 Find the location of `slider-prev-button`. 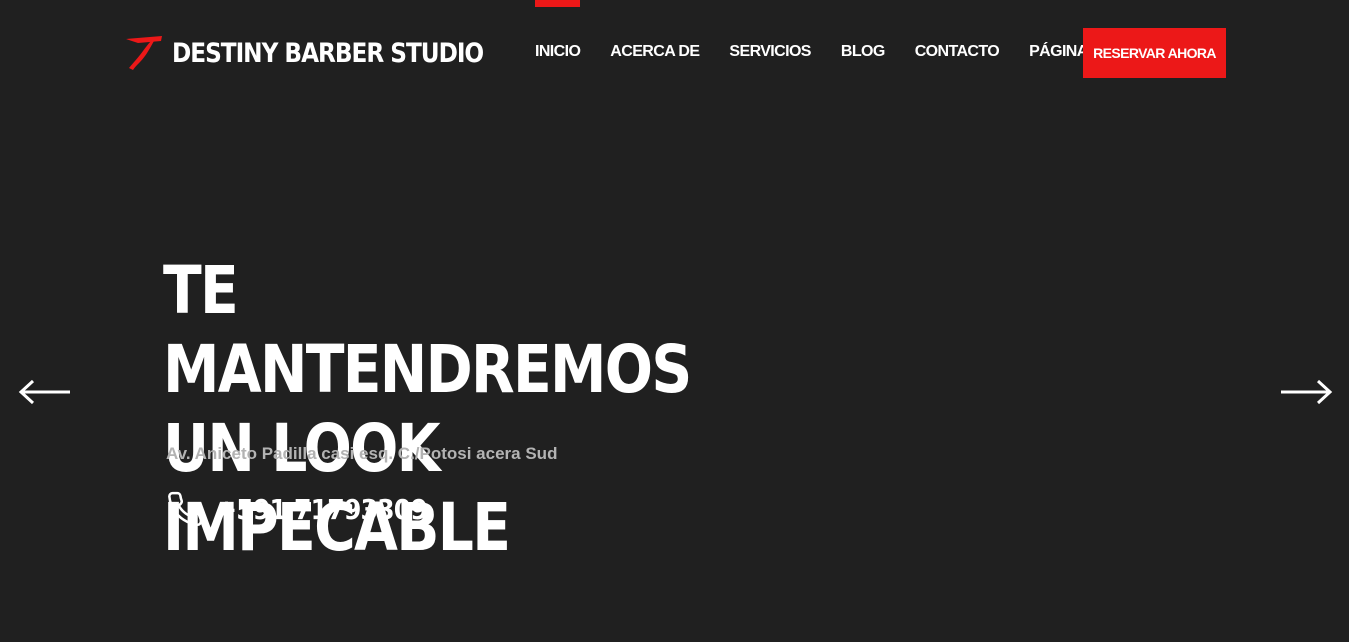

slider-prev-button is located at coordinates (45, 392).